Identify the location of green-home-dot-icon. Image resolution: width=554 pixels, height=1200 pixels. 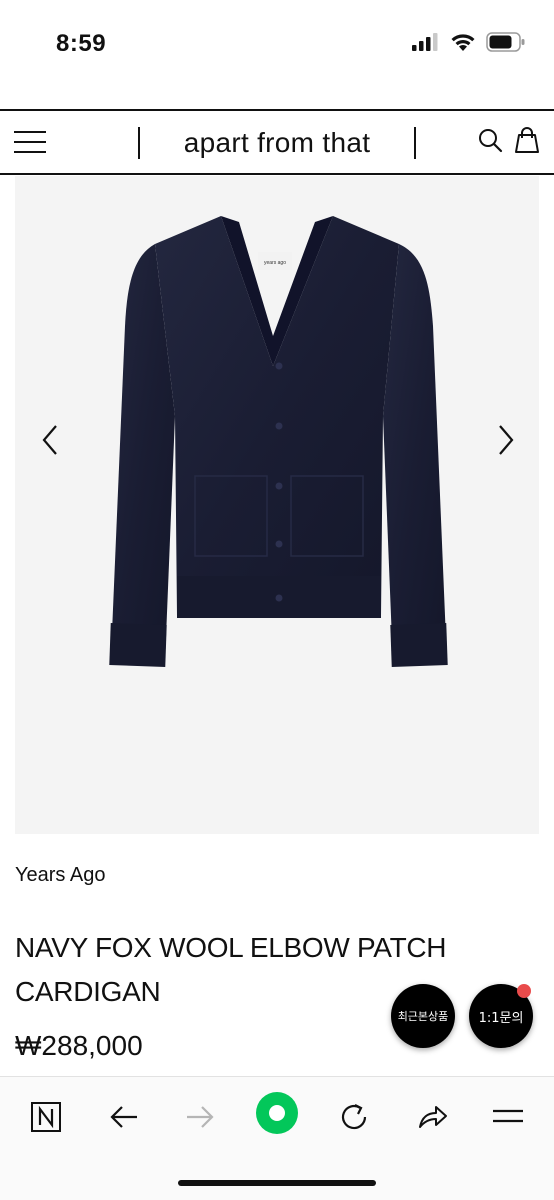
(277, 1113).